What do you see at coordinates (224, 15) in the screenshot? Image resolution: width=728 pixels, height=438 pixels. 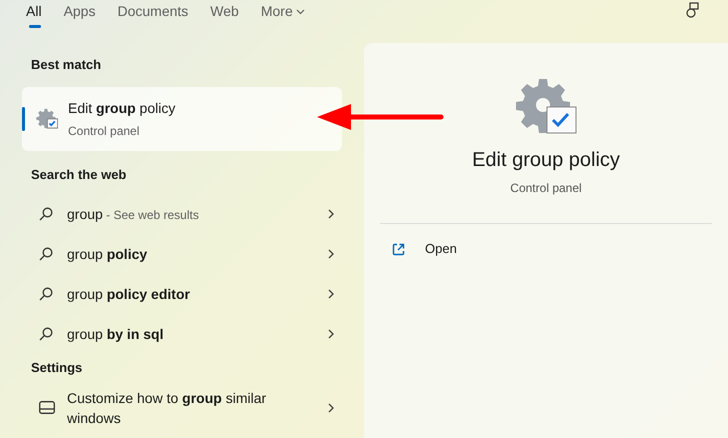 I see `search-tab: Web` at bounding box center [224, 15].